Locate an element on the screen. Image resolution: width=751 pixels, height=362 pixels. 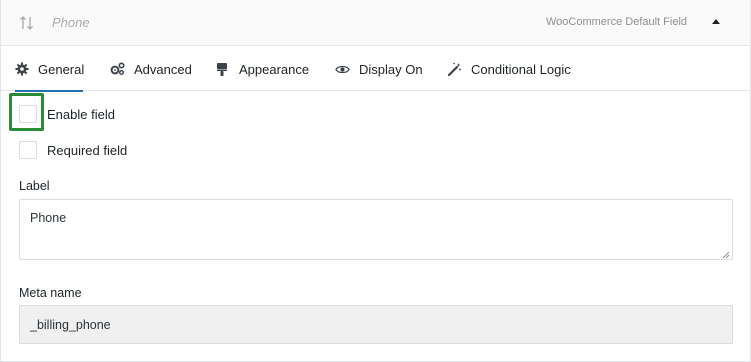
tab-display-on-label: Display On is located at coordinates (391, 69).